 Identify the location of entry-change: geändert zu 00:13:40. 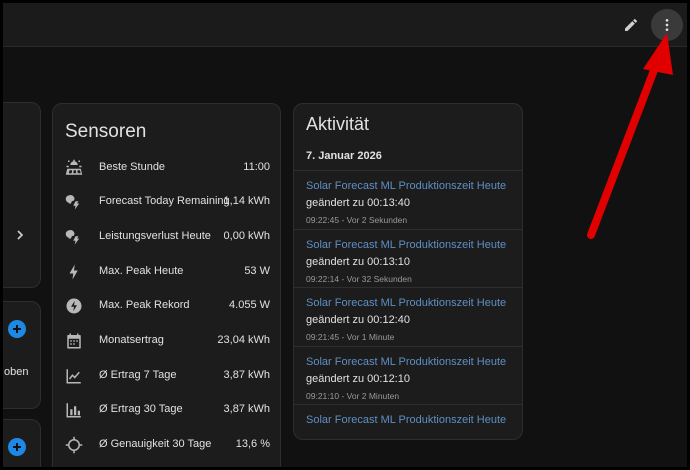
(358, 203).